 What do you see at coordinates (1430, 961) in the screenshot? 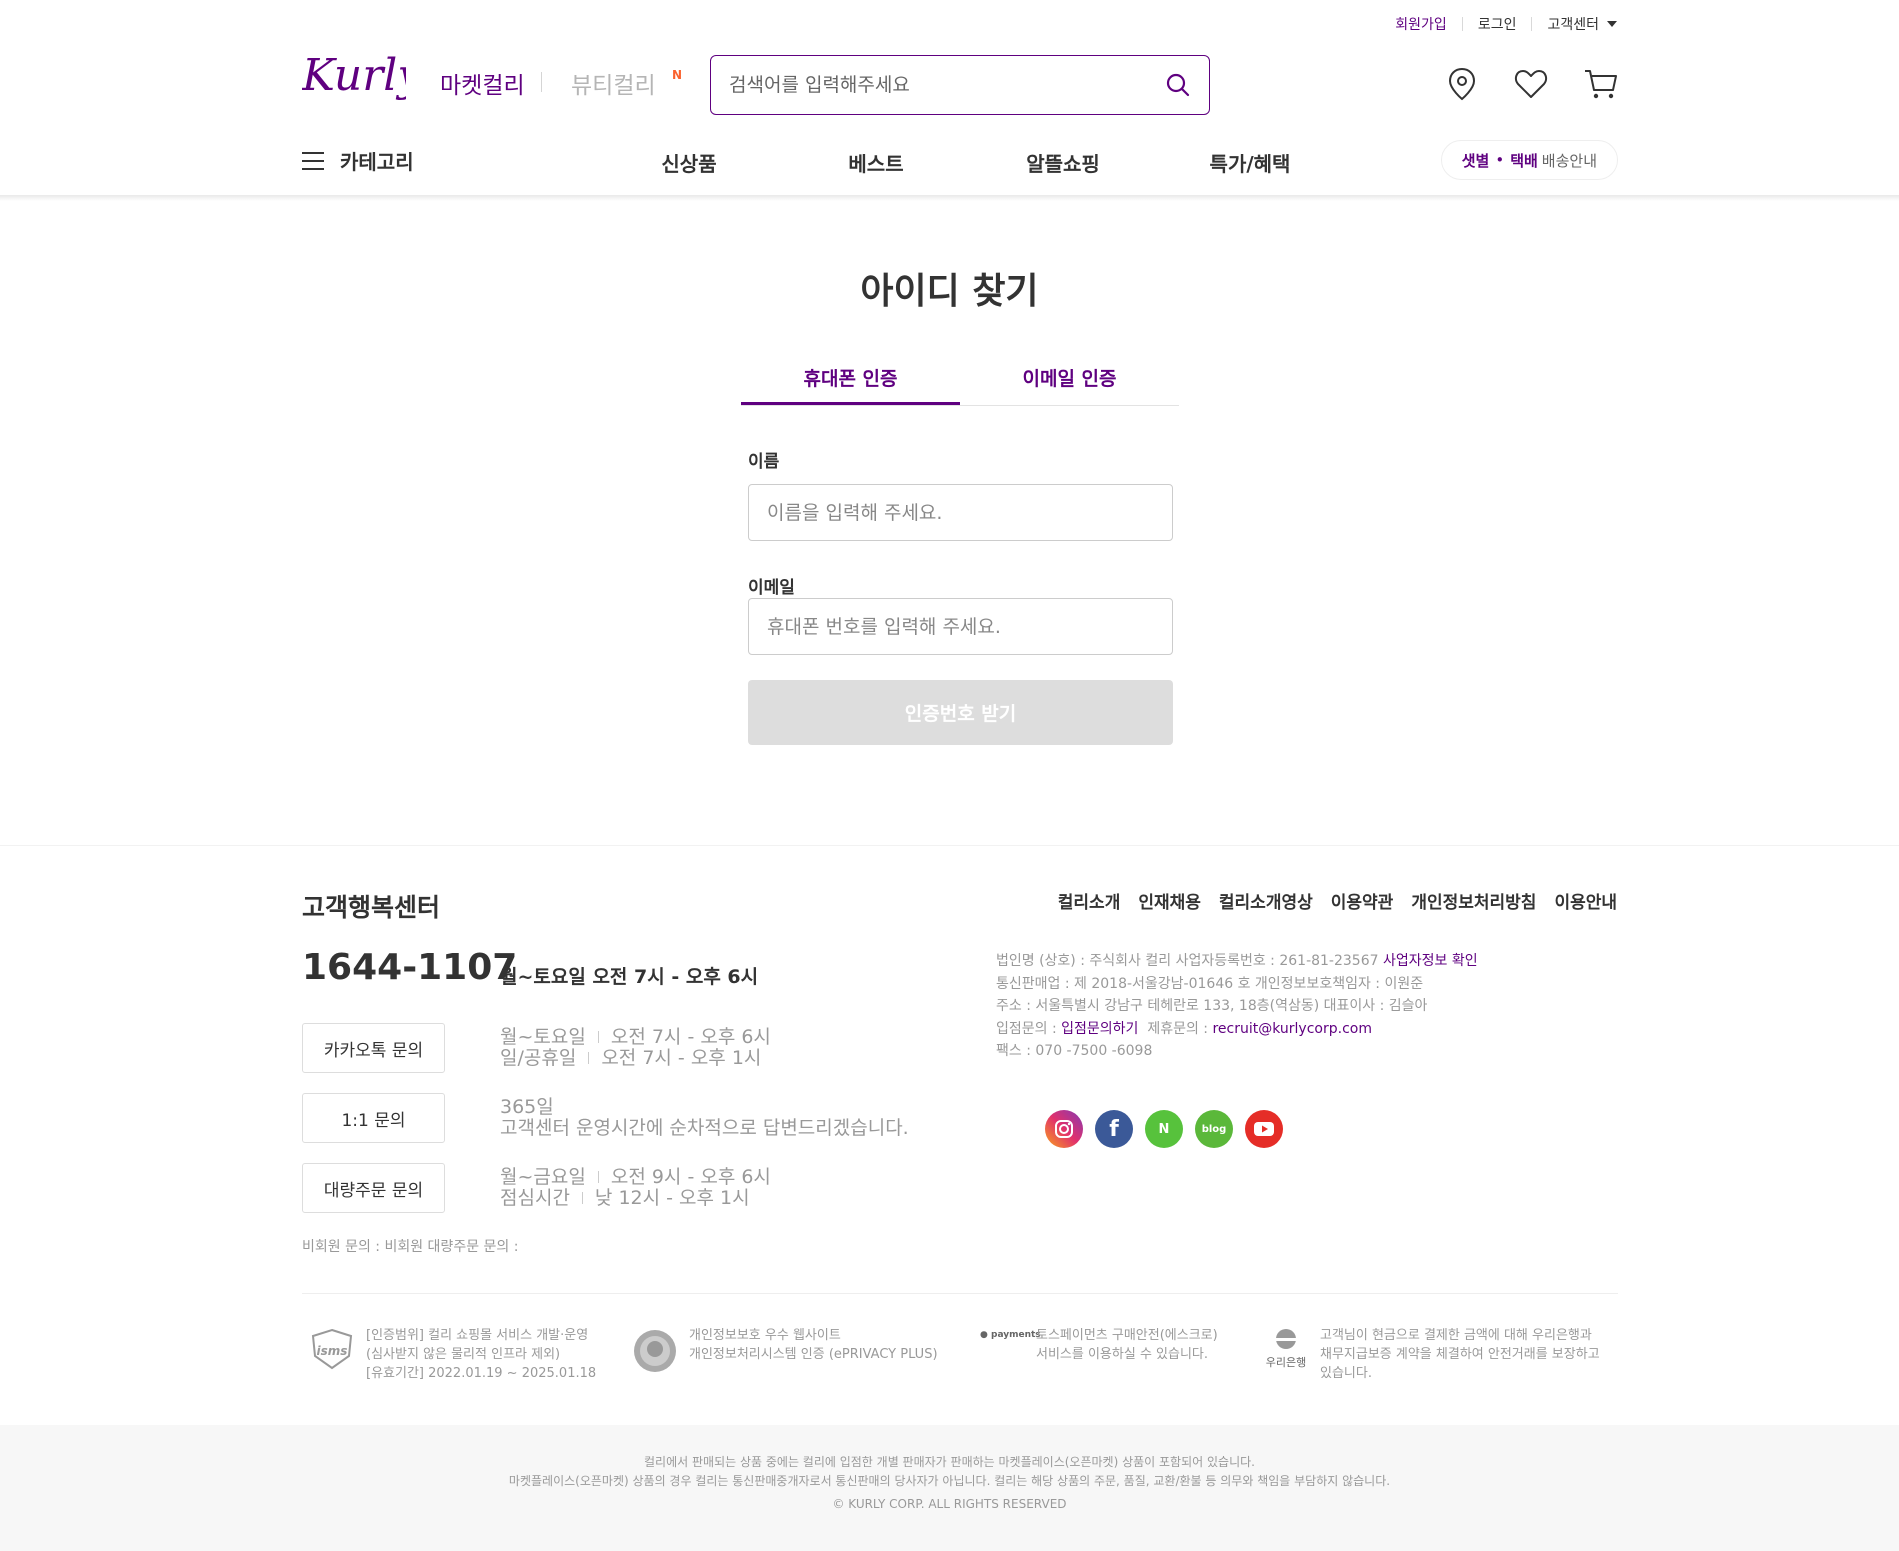
I see `business-info-link: 사업자정보 확인` at bounding box center [1430, 961].